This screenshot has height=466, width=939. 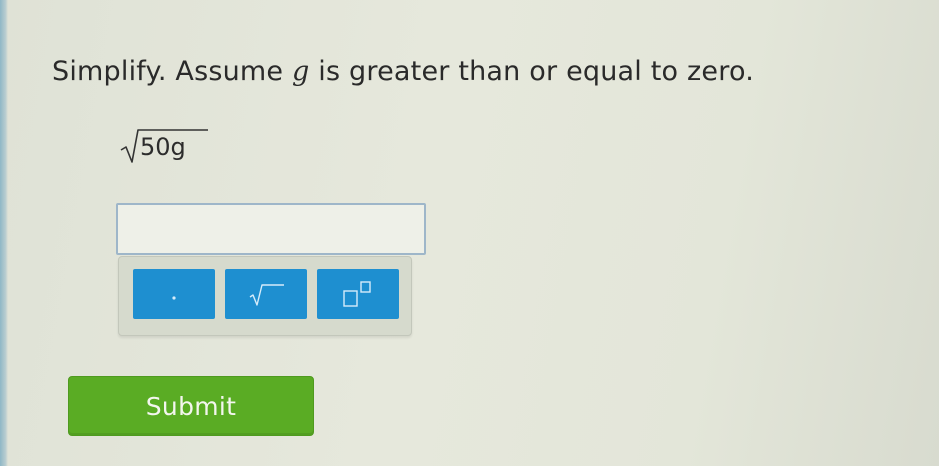 I want to click on prompt-variable: g, so click(x=301, y=71).